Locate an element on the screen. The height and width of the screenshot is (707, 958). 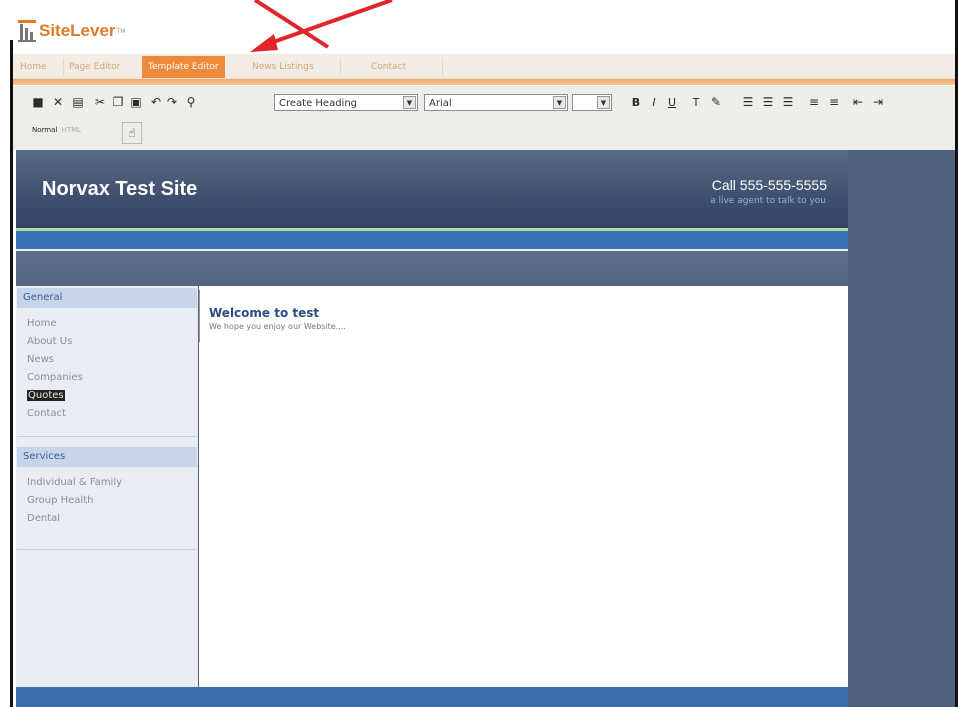
sidebar-heading-services: Services is located at coordinates (107, 457).